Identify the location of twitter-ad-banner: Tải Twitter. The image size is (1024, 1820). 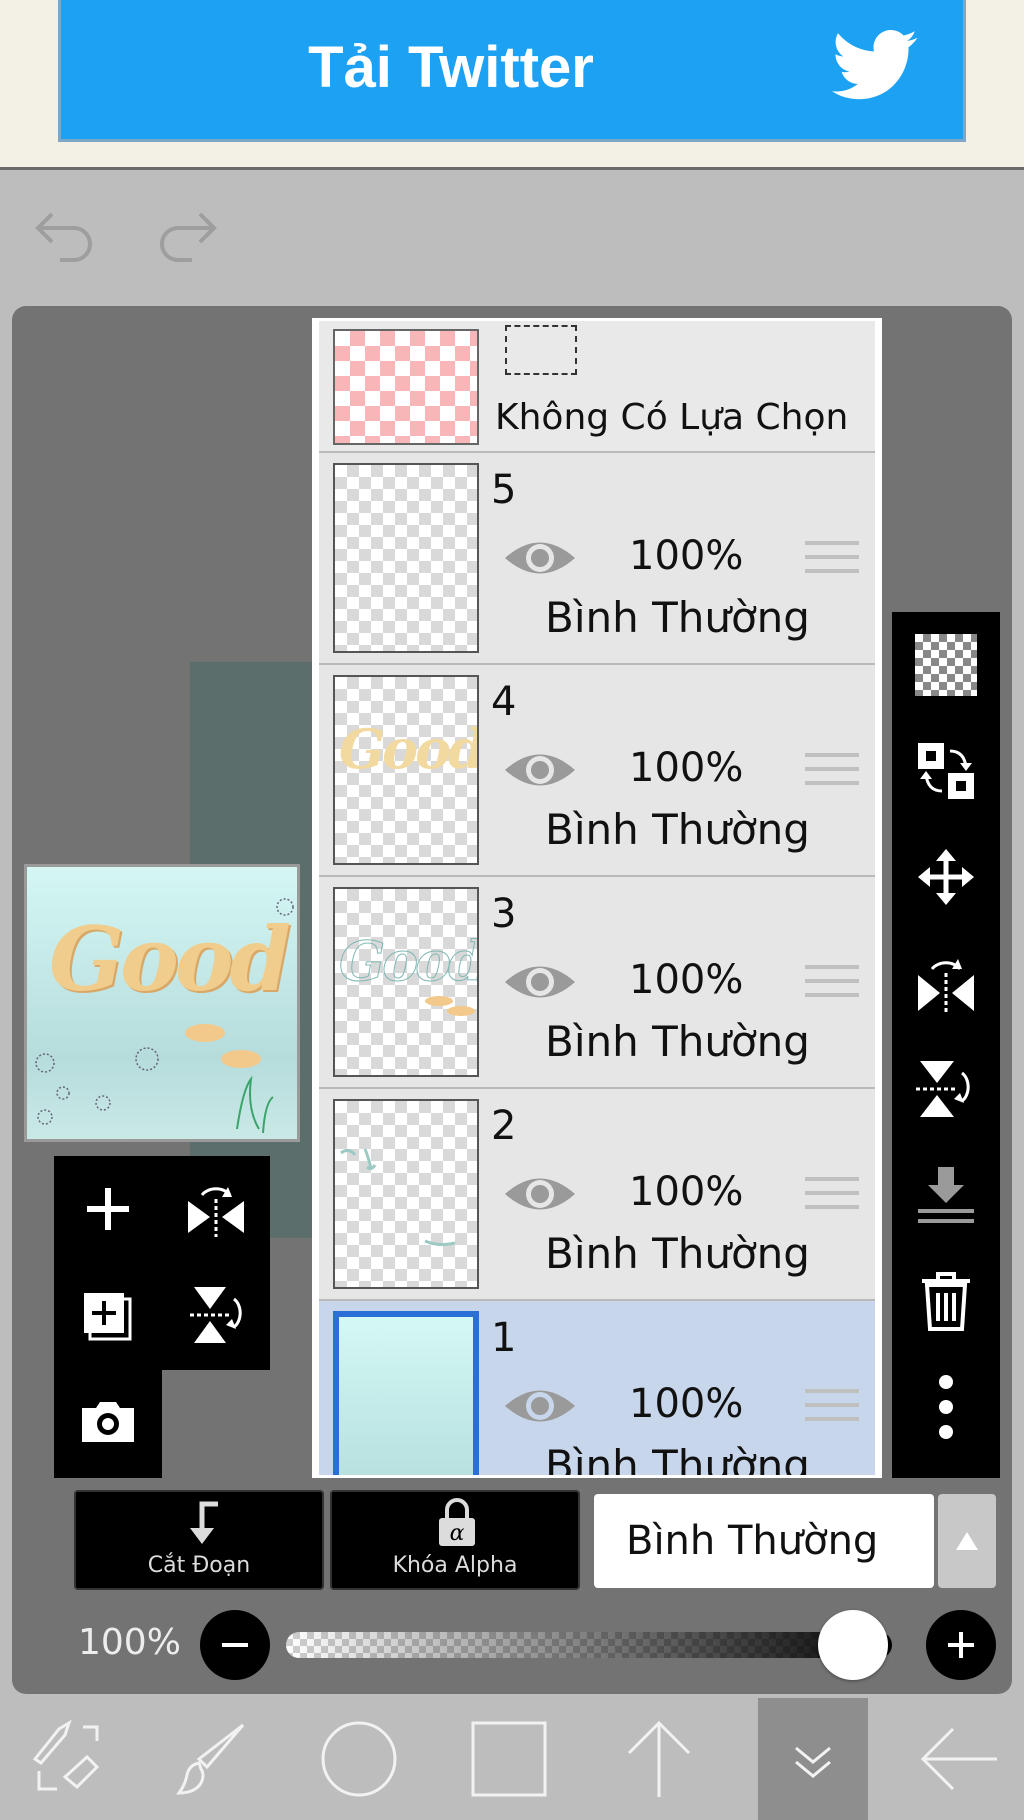
(512, 71).